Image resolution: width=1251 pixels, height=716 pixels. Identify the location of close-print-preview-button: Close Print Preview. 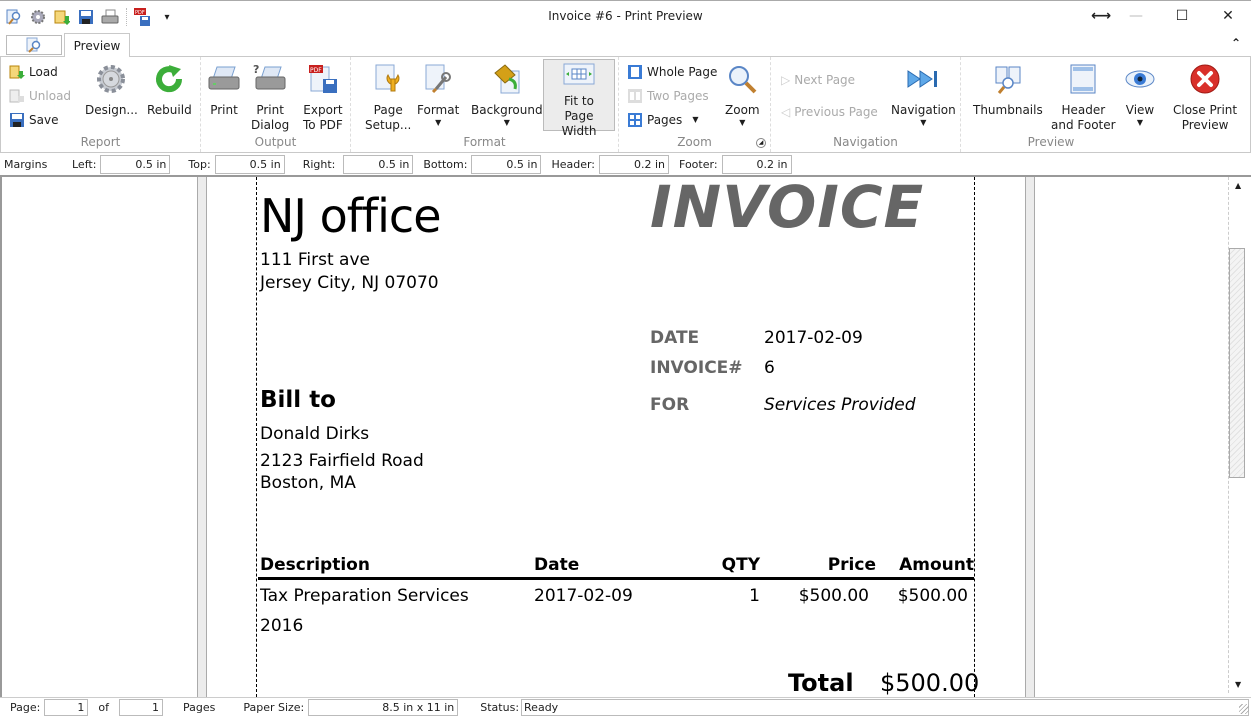
(1205, 97).